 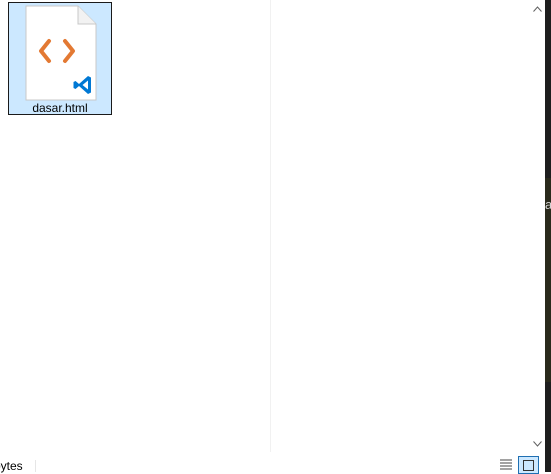 I want to click on status-separator, so click(x=35, y=466).